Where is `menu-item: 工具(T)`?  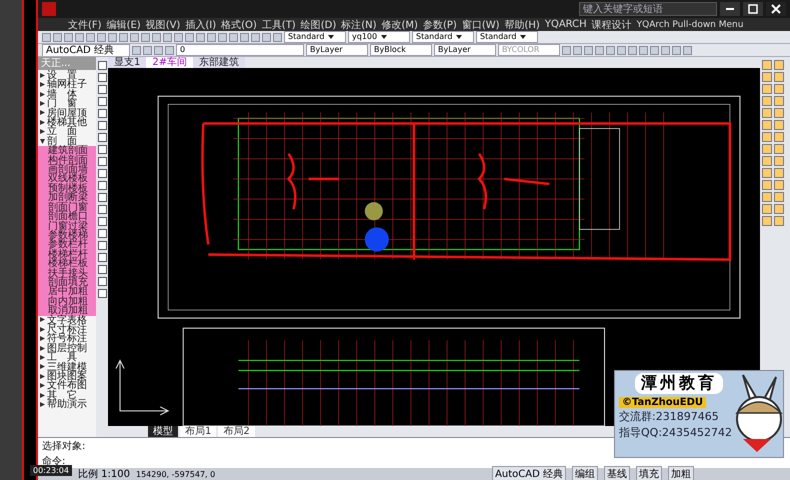 menu-item: 工具(T) is located at coordinates (279, 24).